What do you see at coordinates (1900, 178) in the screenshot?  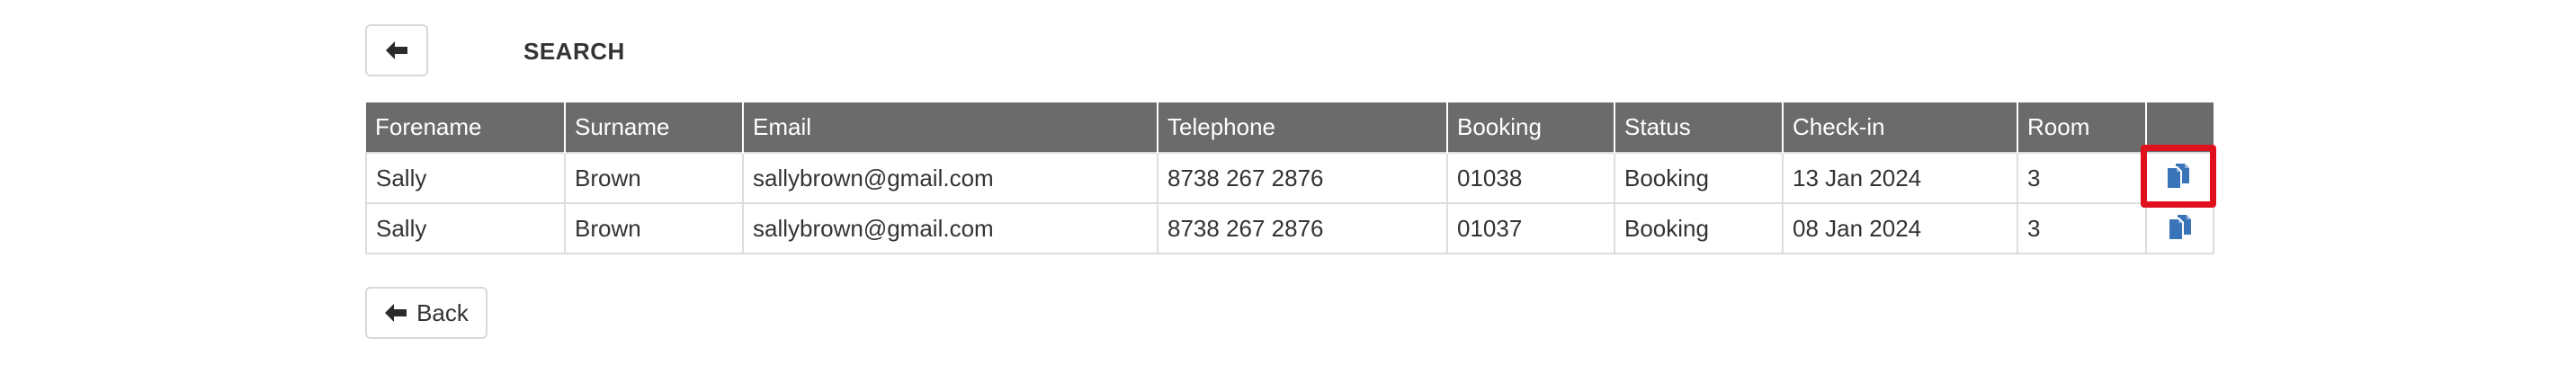 I see `cell-checkin: 13 Jan 2024` at bounding box center [1900, 178].